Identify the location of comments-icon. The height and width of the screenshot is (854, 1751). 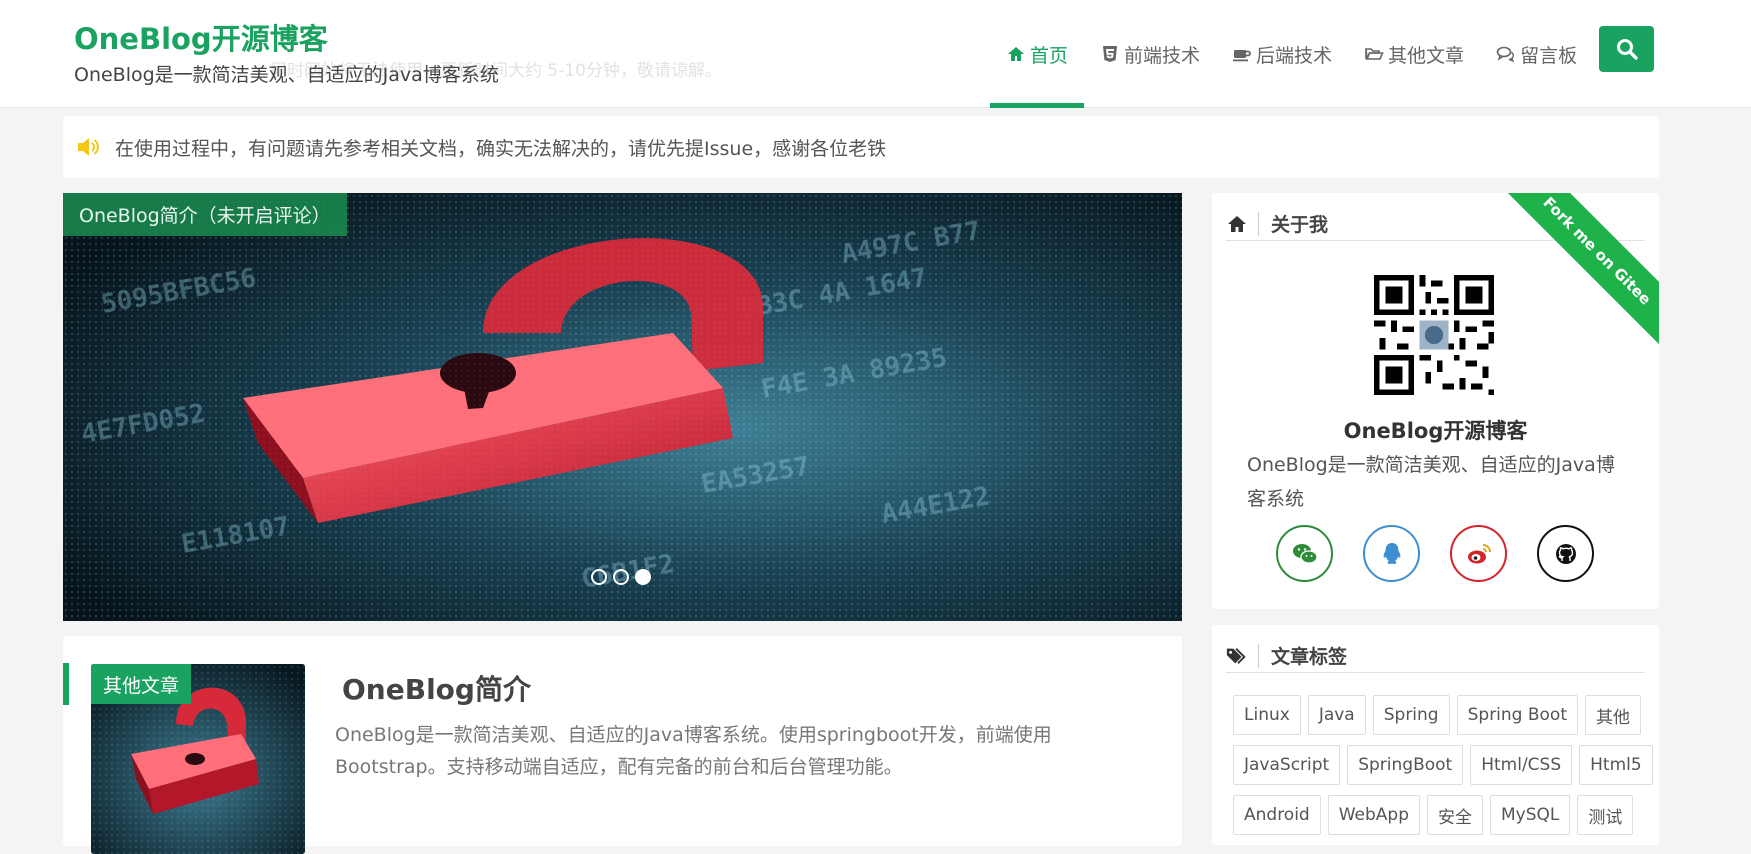
(1506, 54).